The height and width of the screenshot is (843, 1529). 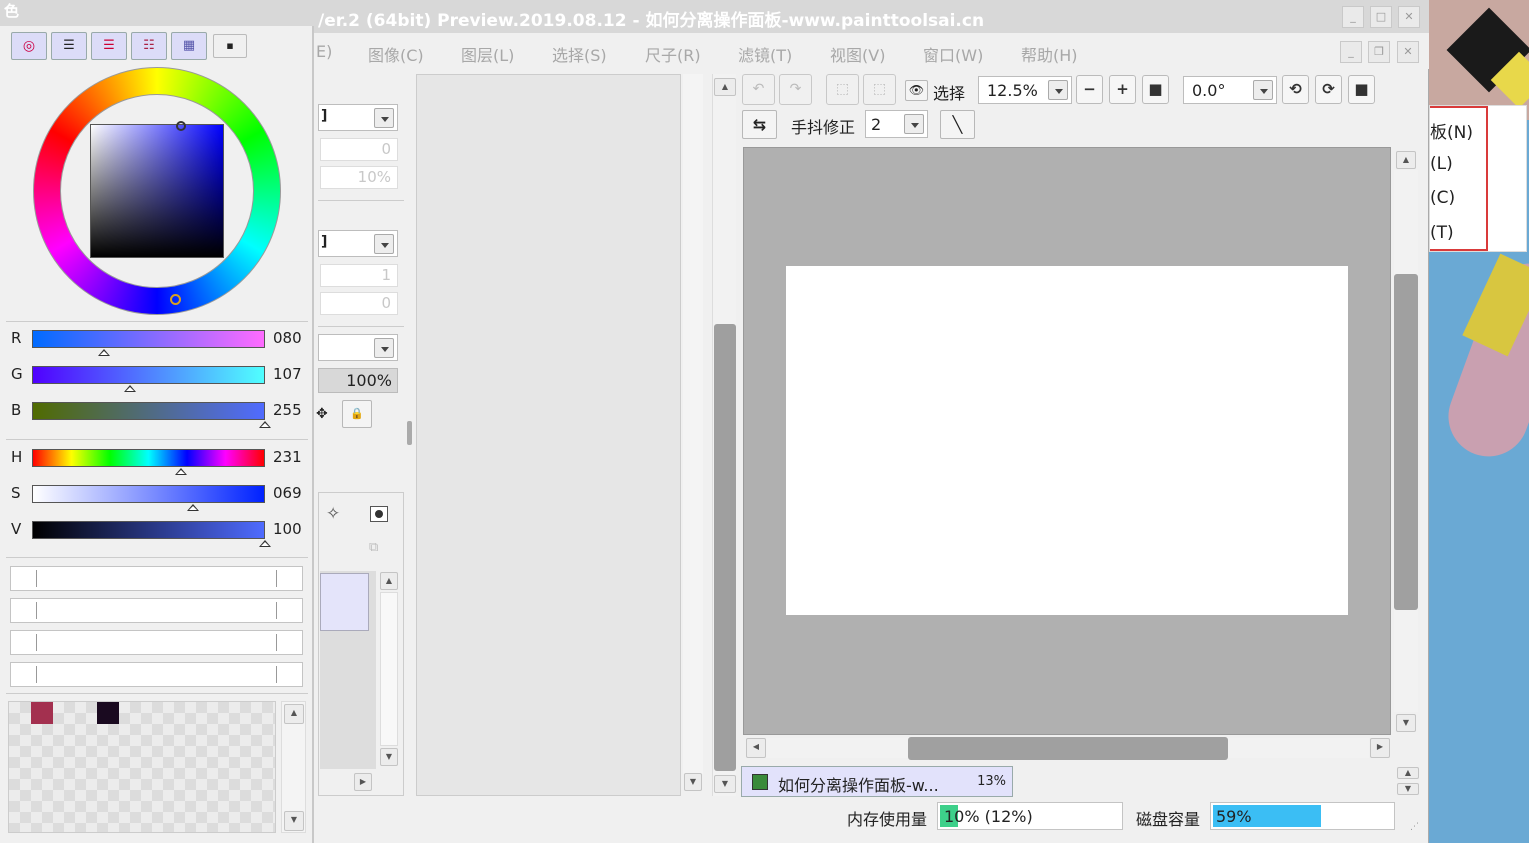 What do you see at coordinates (1380, 748) in the screenshot?
I see `canvas-scroll-right: ▶` at bounding box center [1380, 748].